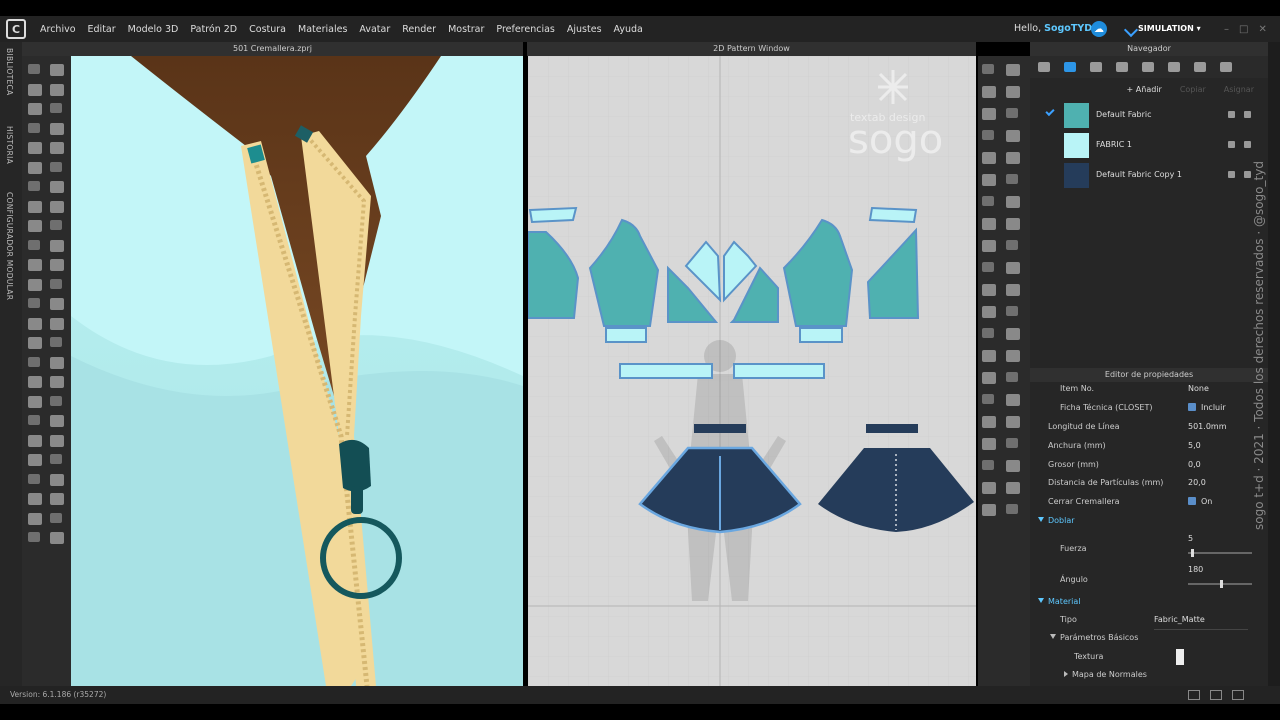 The image size is (1280, 720). What do you see at coordinates (1216, 695) in the screenshot?
I see `layout-split-icon` at bounding box center [1216, 695].